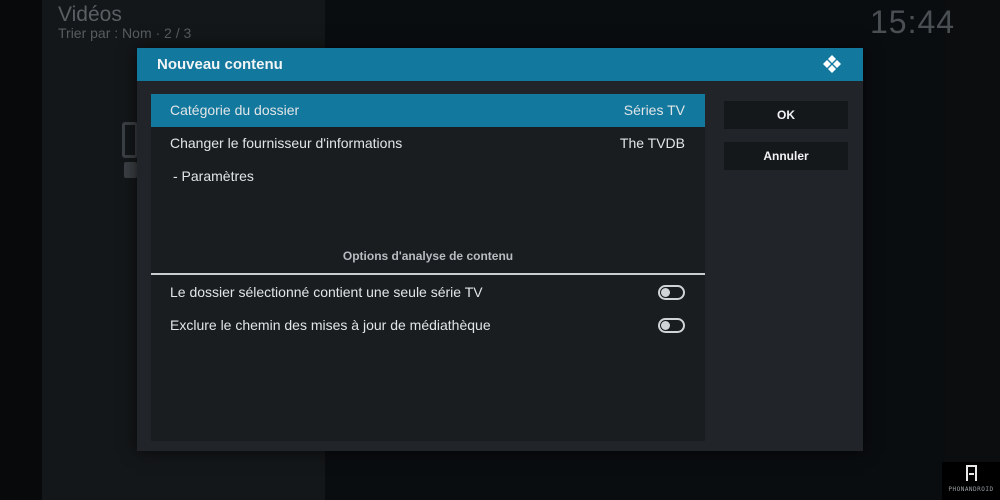  I want to click on page-title: Vidéos, so click(90, 14).